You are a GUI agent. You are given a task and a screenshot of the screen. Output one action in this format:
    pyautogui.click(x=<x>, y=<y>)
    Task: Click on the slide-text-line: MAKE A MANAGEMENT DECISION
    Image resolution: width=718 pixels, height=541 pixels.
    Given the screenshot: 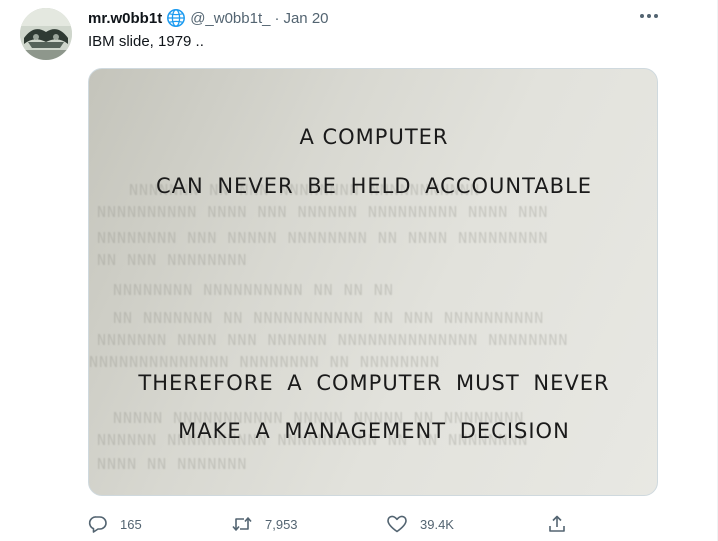 What is the action you would take?
    pyautogui.click(x=374, y=431)
    